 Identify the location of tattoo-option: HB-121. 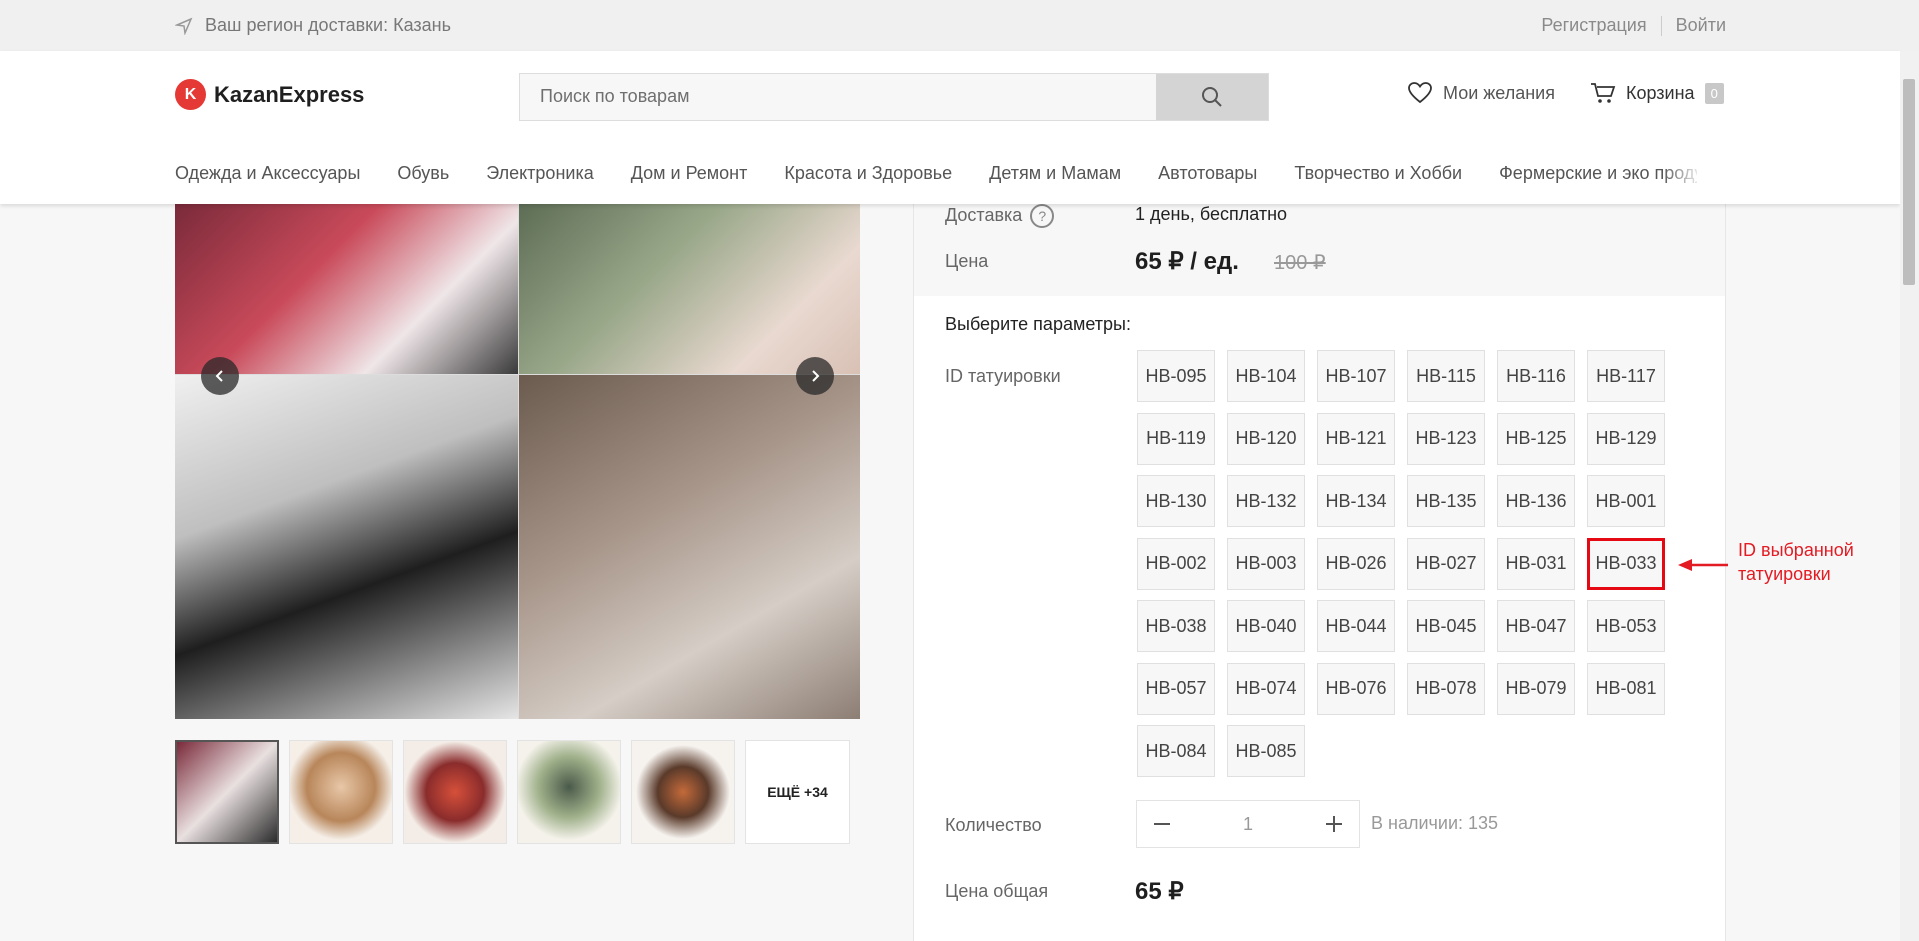
(1356, 438).